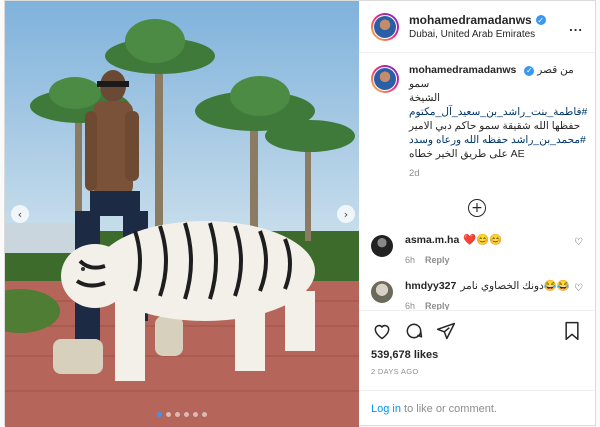  I want to click on comment-username: asma.m.ha, so click(432, 240).